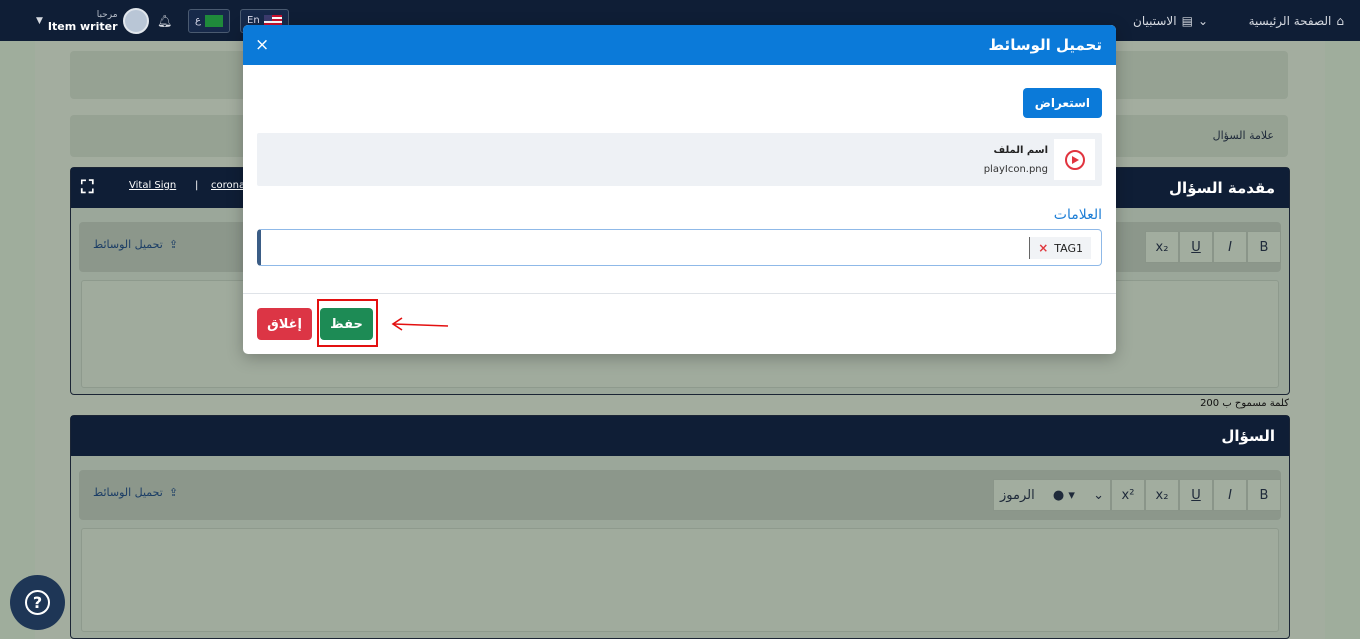 This screenshot has height=639, width=1360. What do you see at coordinates (1187, 20) in the screenshot?
I see `survey-icon: ▤` at bounding box center [1187, 20].